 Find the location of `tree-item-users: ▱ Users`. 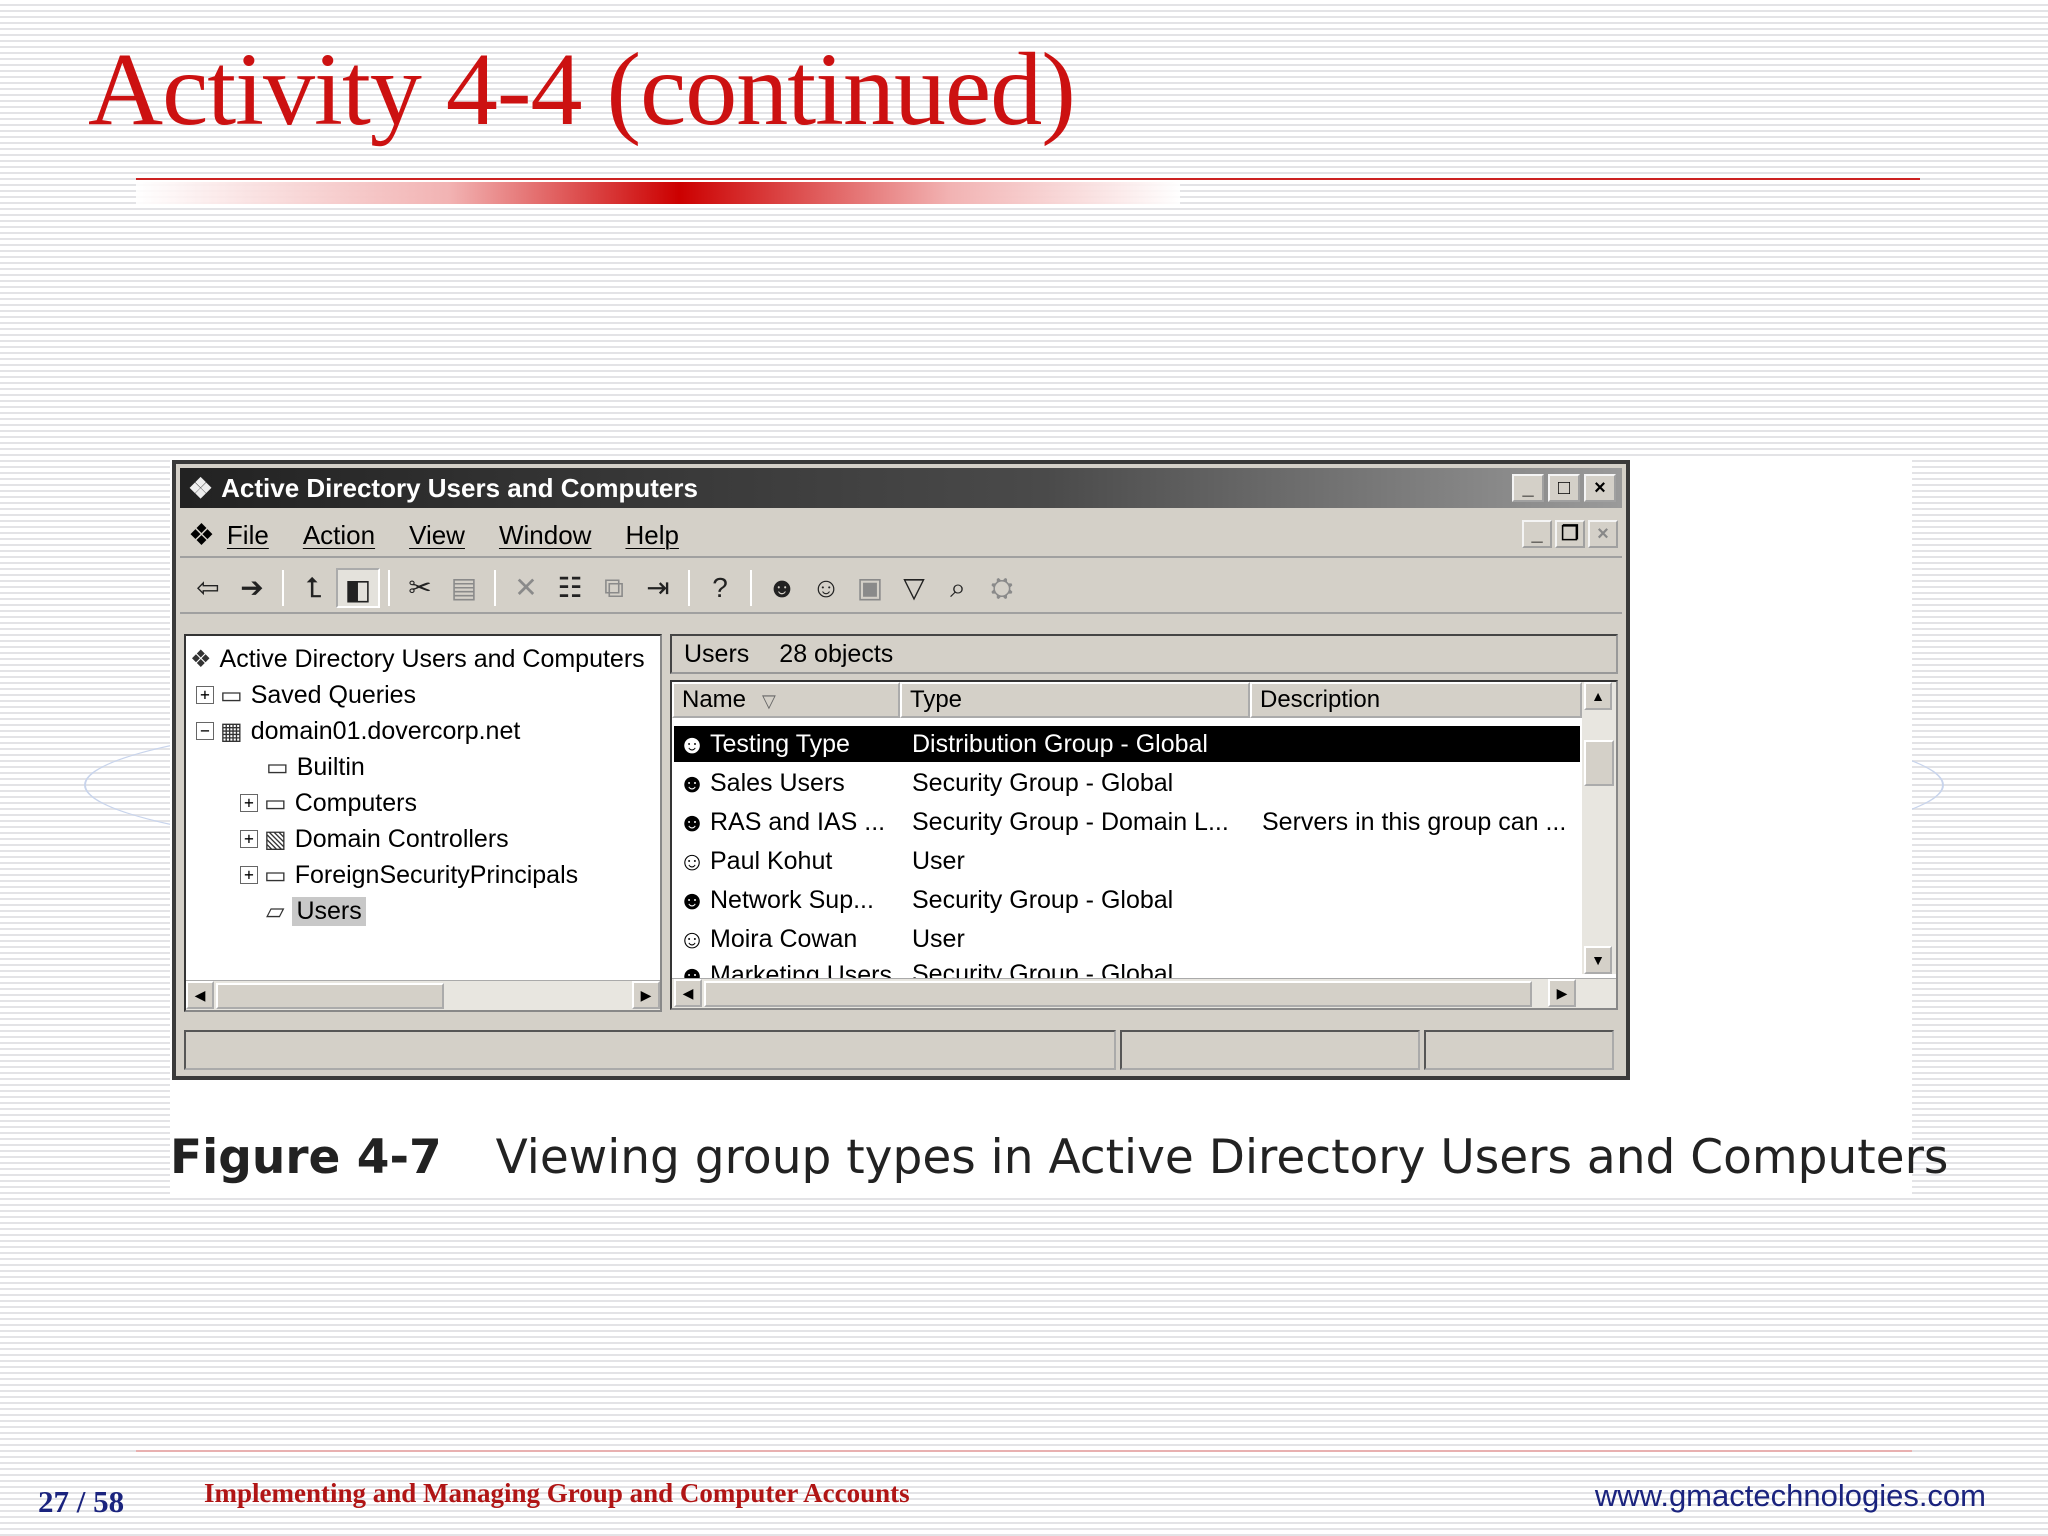

tree-item-users: ▱ Users is located at coordinates (316, 911).